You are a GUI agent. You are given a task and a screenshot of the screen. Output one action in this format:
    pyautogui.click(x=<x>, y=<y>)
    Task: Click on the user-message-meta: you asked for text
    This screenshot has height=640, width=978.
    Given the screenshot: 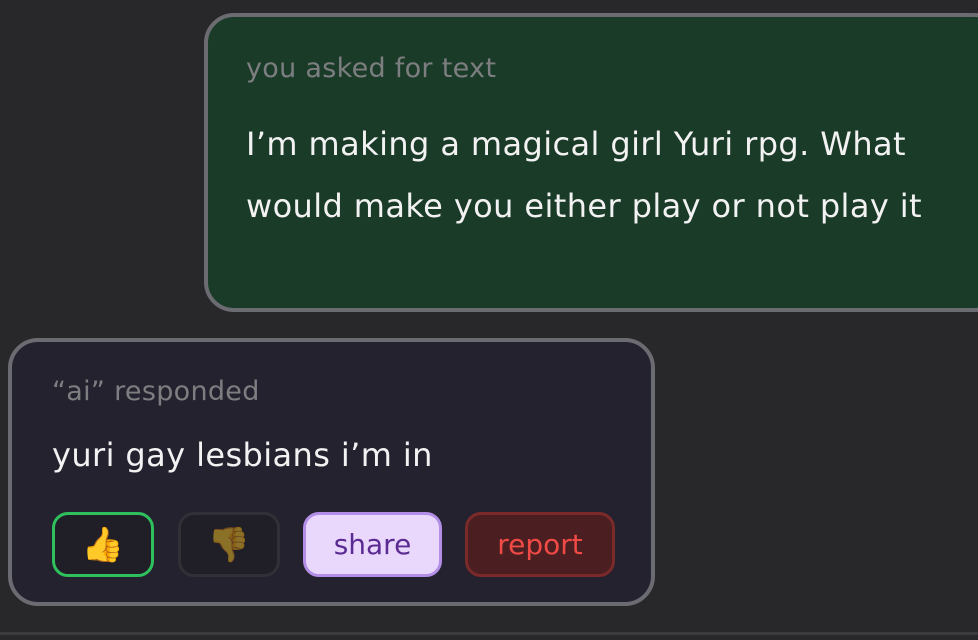 What is the action you would take?
    pyautogui.click(x=371, y=68)
    